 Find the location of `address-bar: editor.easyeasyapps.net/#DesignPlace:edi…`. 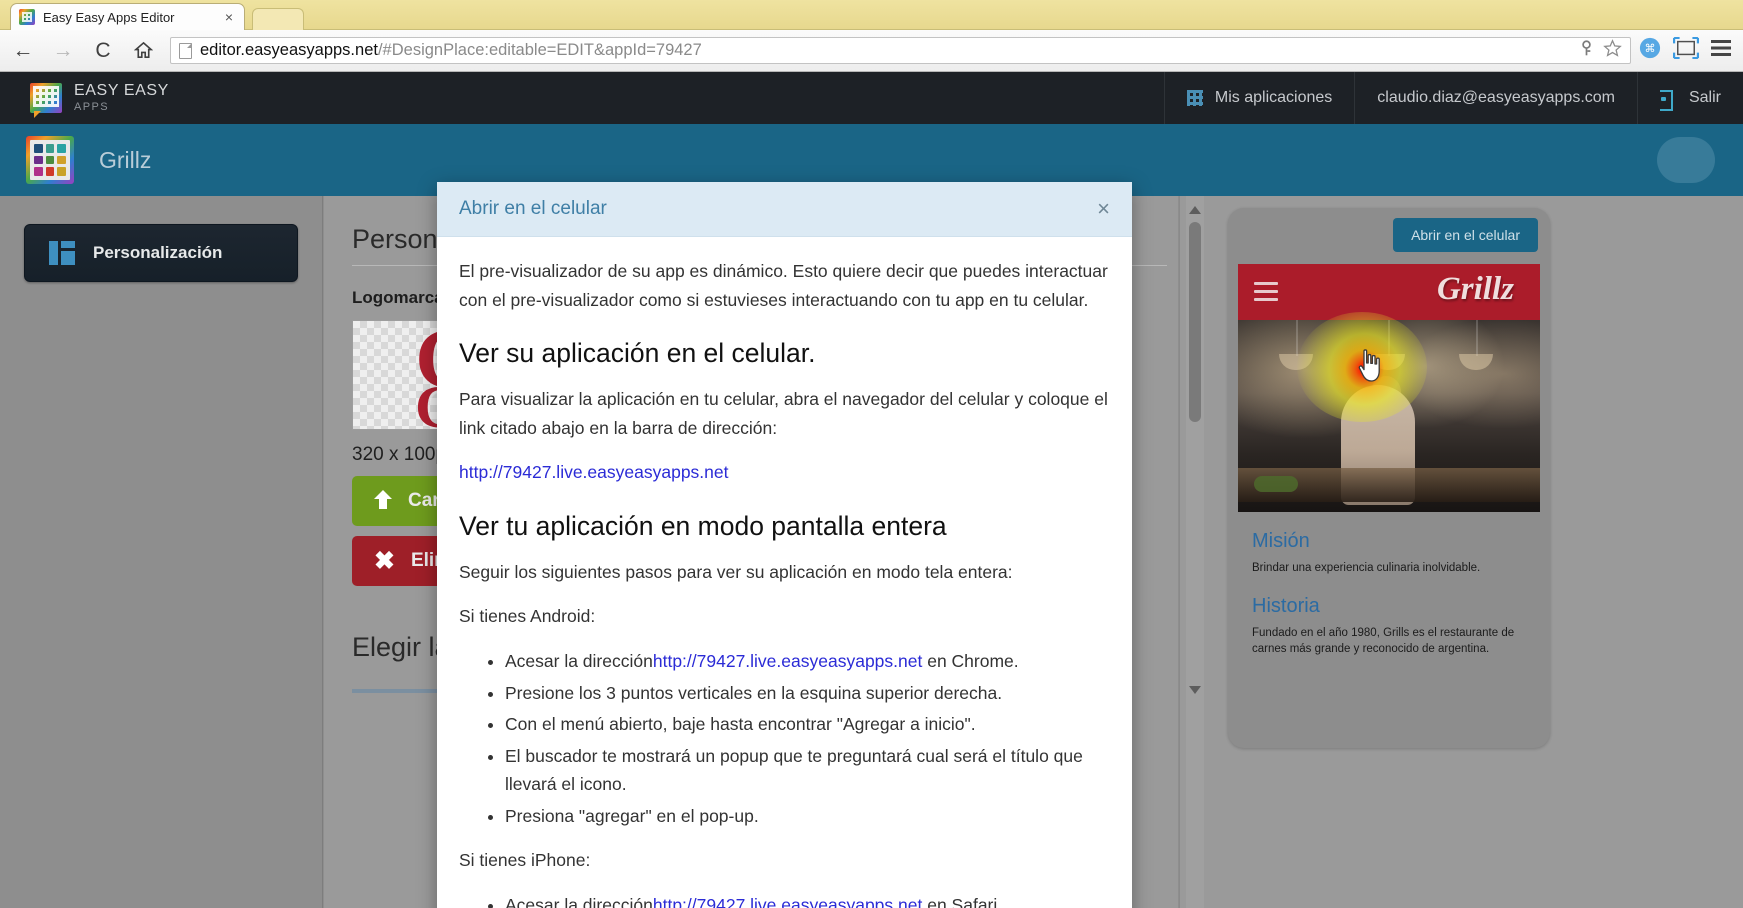

address-bar: editor.easyeasyapps.net/#DesignPlace:edi… is located at coordinates (900, 50).